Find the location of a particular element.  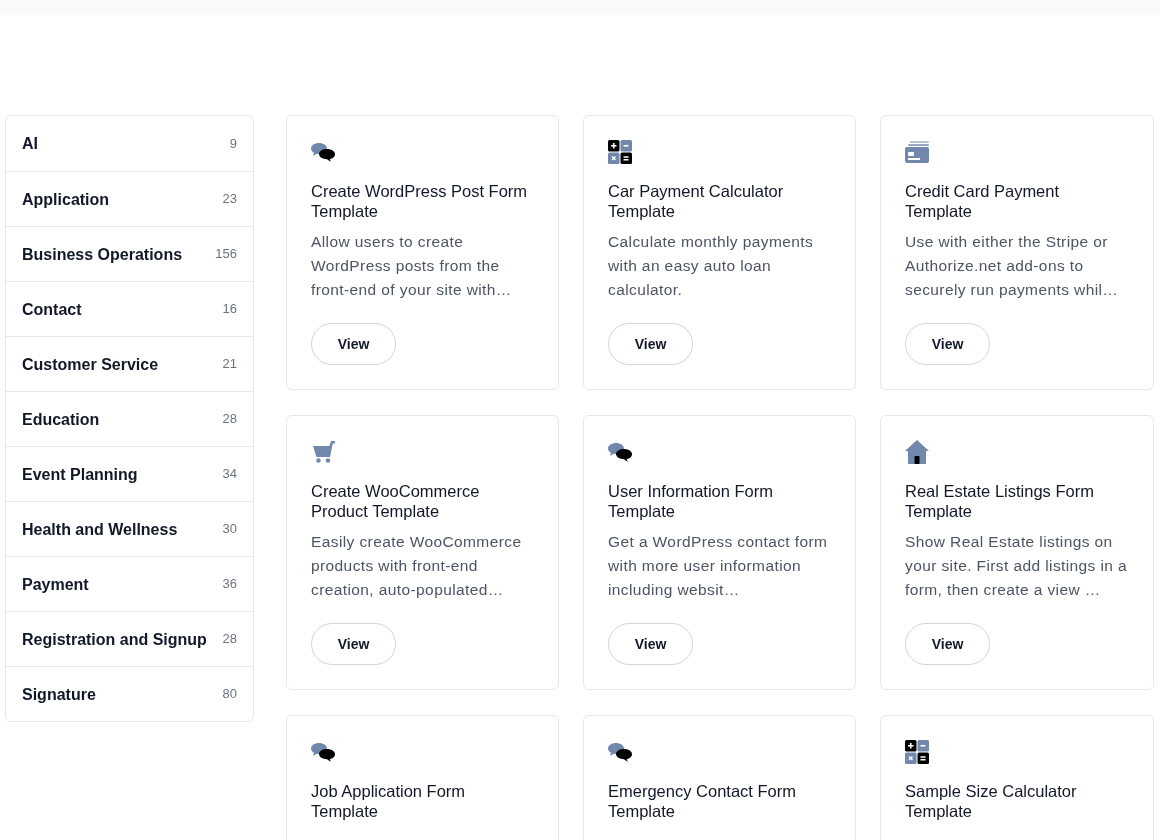

template-title: Credit Card Payment Template is located at coordinates (983, 201).